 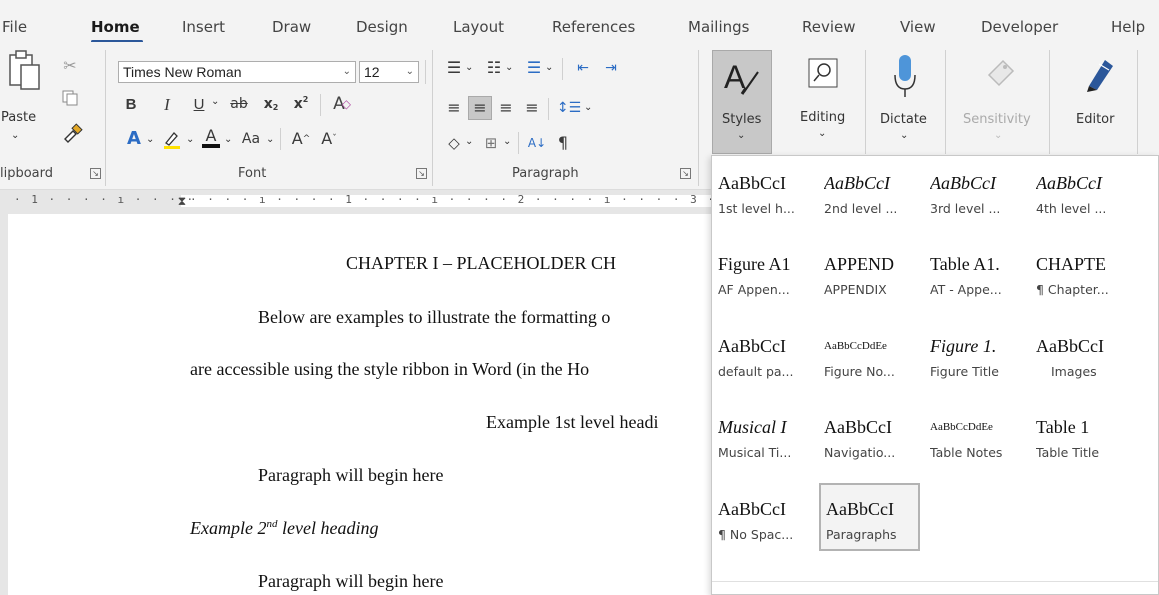 What do you see at coordinates (478, 27) in the screenshot?
I see `tab-layout: Layout` at bounding box center [478, 27].